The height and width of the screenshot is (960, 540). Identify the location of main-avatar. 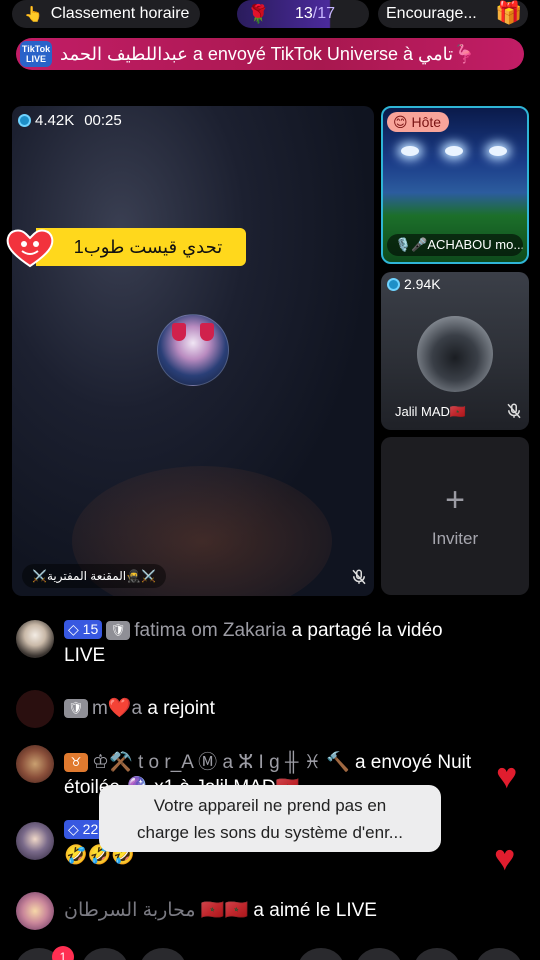
(193, 350).